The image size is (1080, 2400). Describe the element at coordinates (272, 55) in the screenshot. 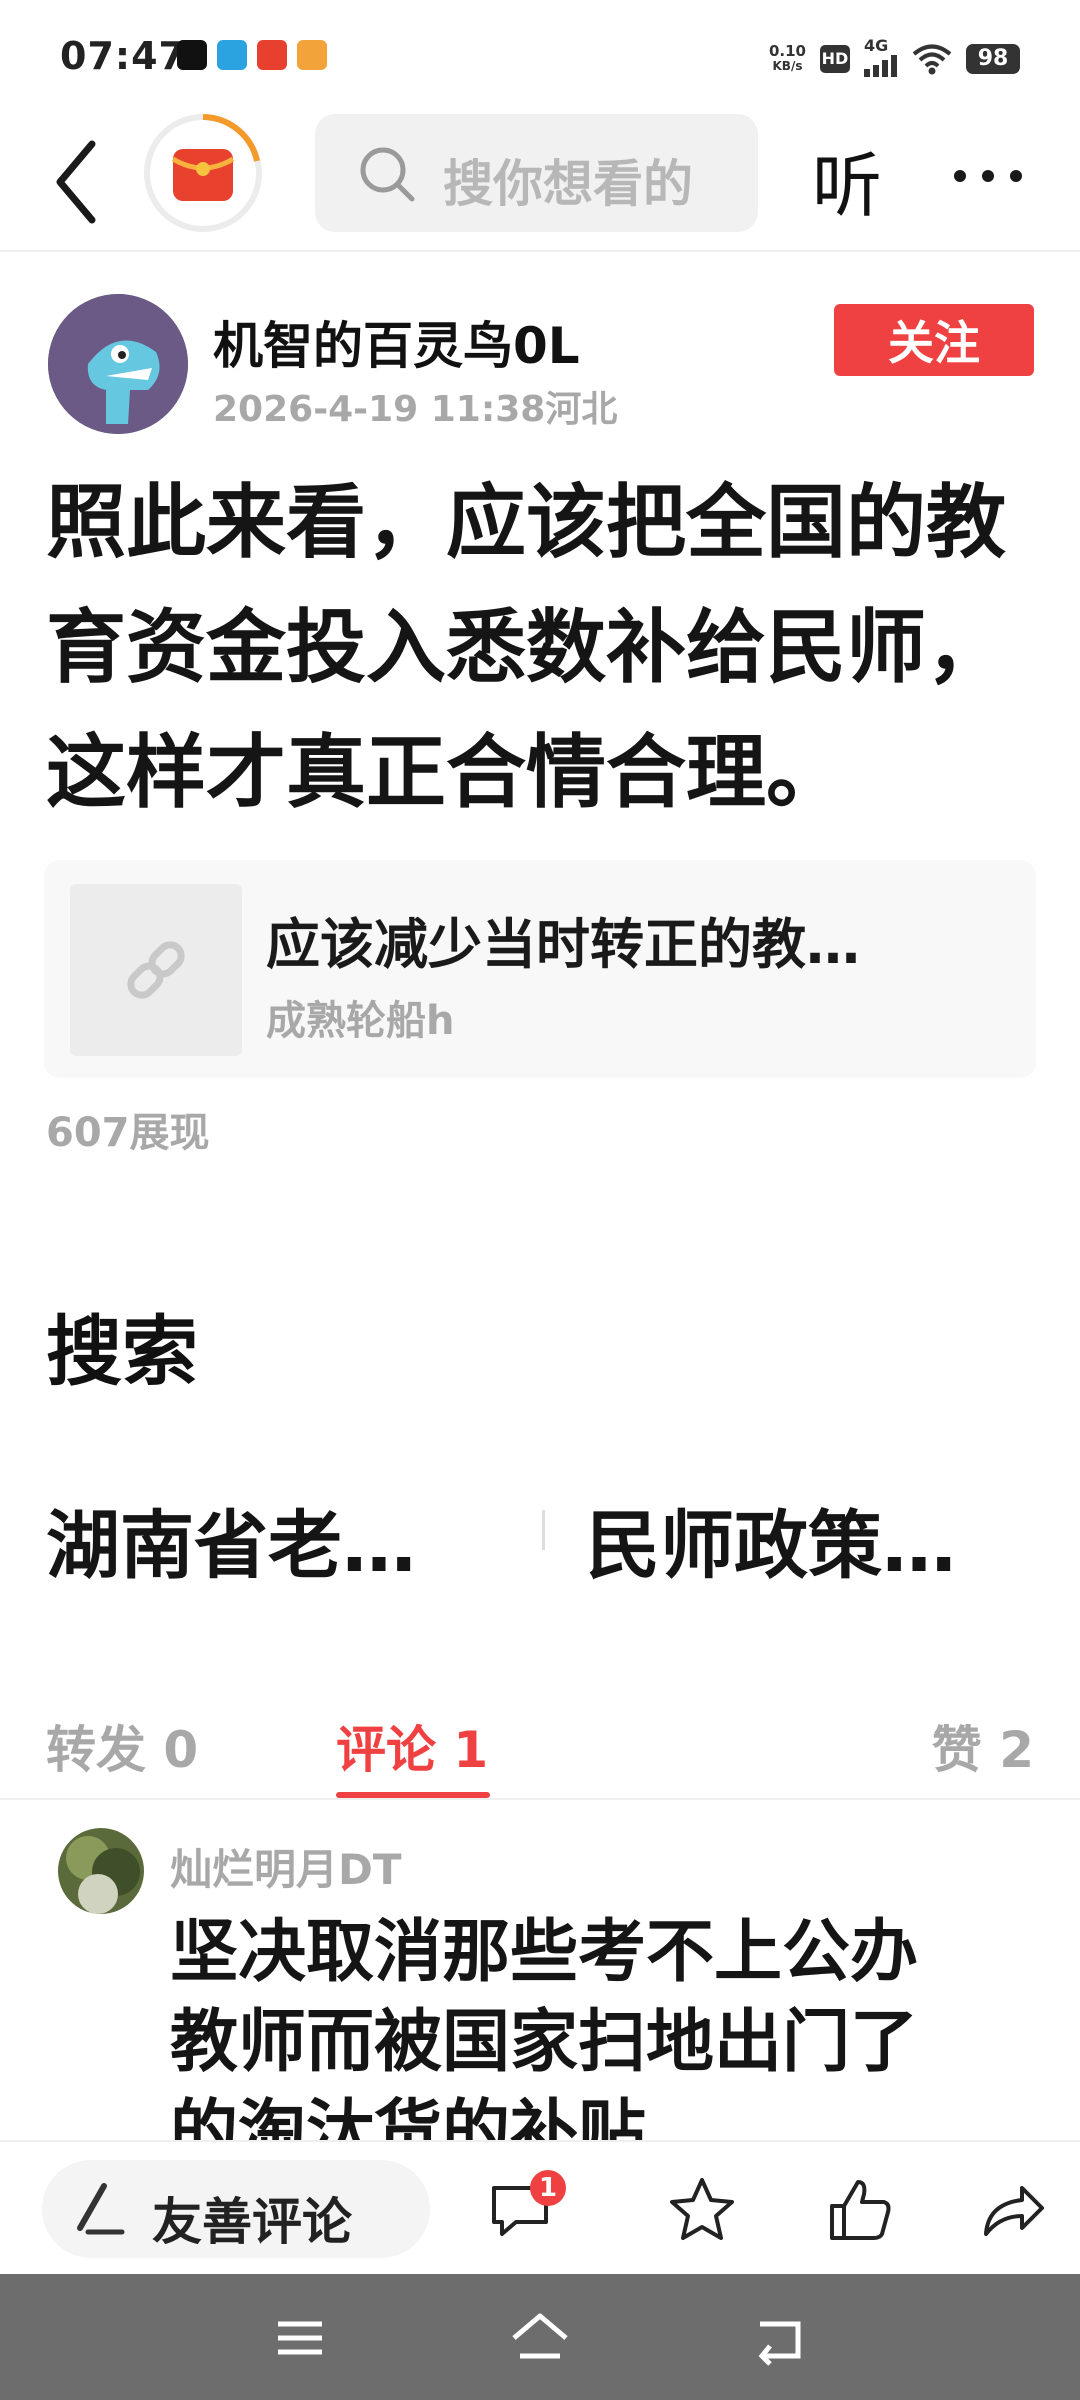

I see `toutiao-icon` at that location.